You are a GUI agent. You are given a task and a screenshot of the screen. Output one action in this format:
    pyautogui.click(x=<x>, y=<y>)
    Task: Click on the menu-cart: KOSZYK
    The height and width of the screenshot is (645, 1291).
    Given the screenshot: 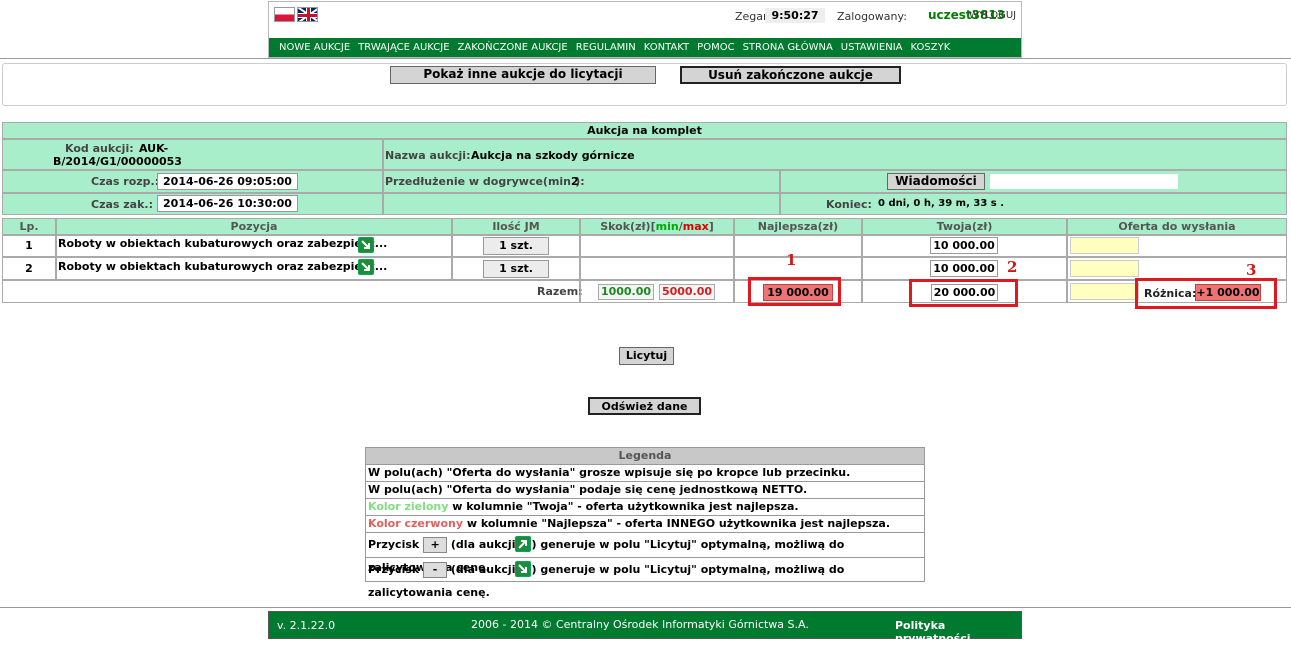 What is the action you would take?
    pyautogui.click(x=931, y=47)
    